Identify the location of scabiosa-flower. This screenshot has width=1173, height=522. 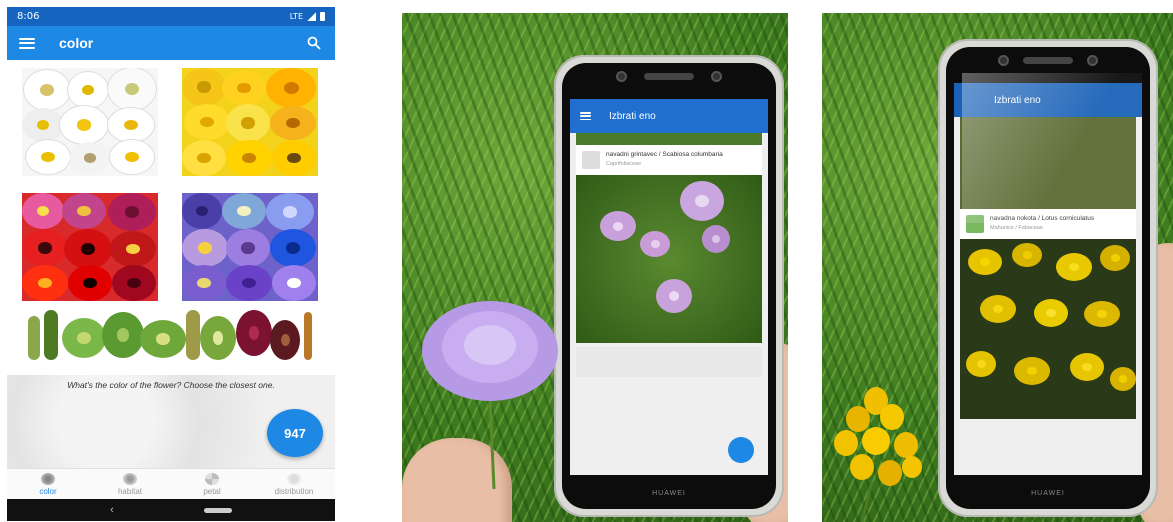
(490, 395).